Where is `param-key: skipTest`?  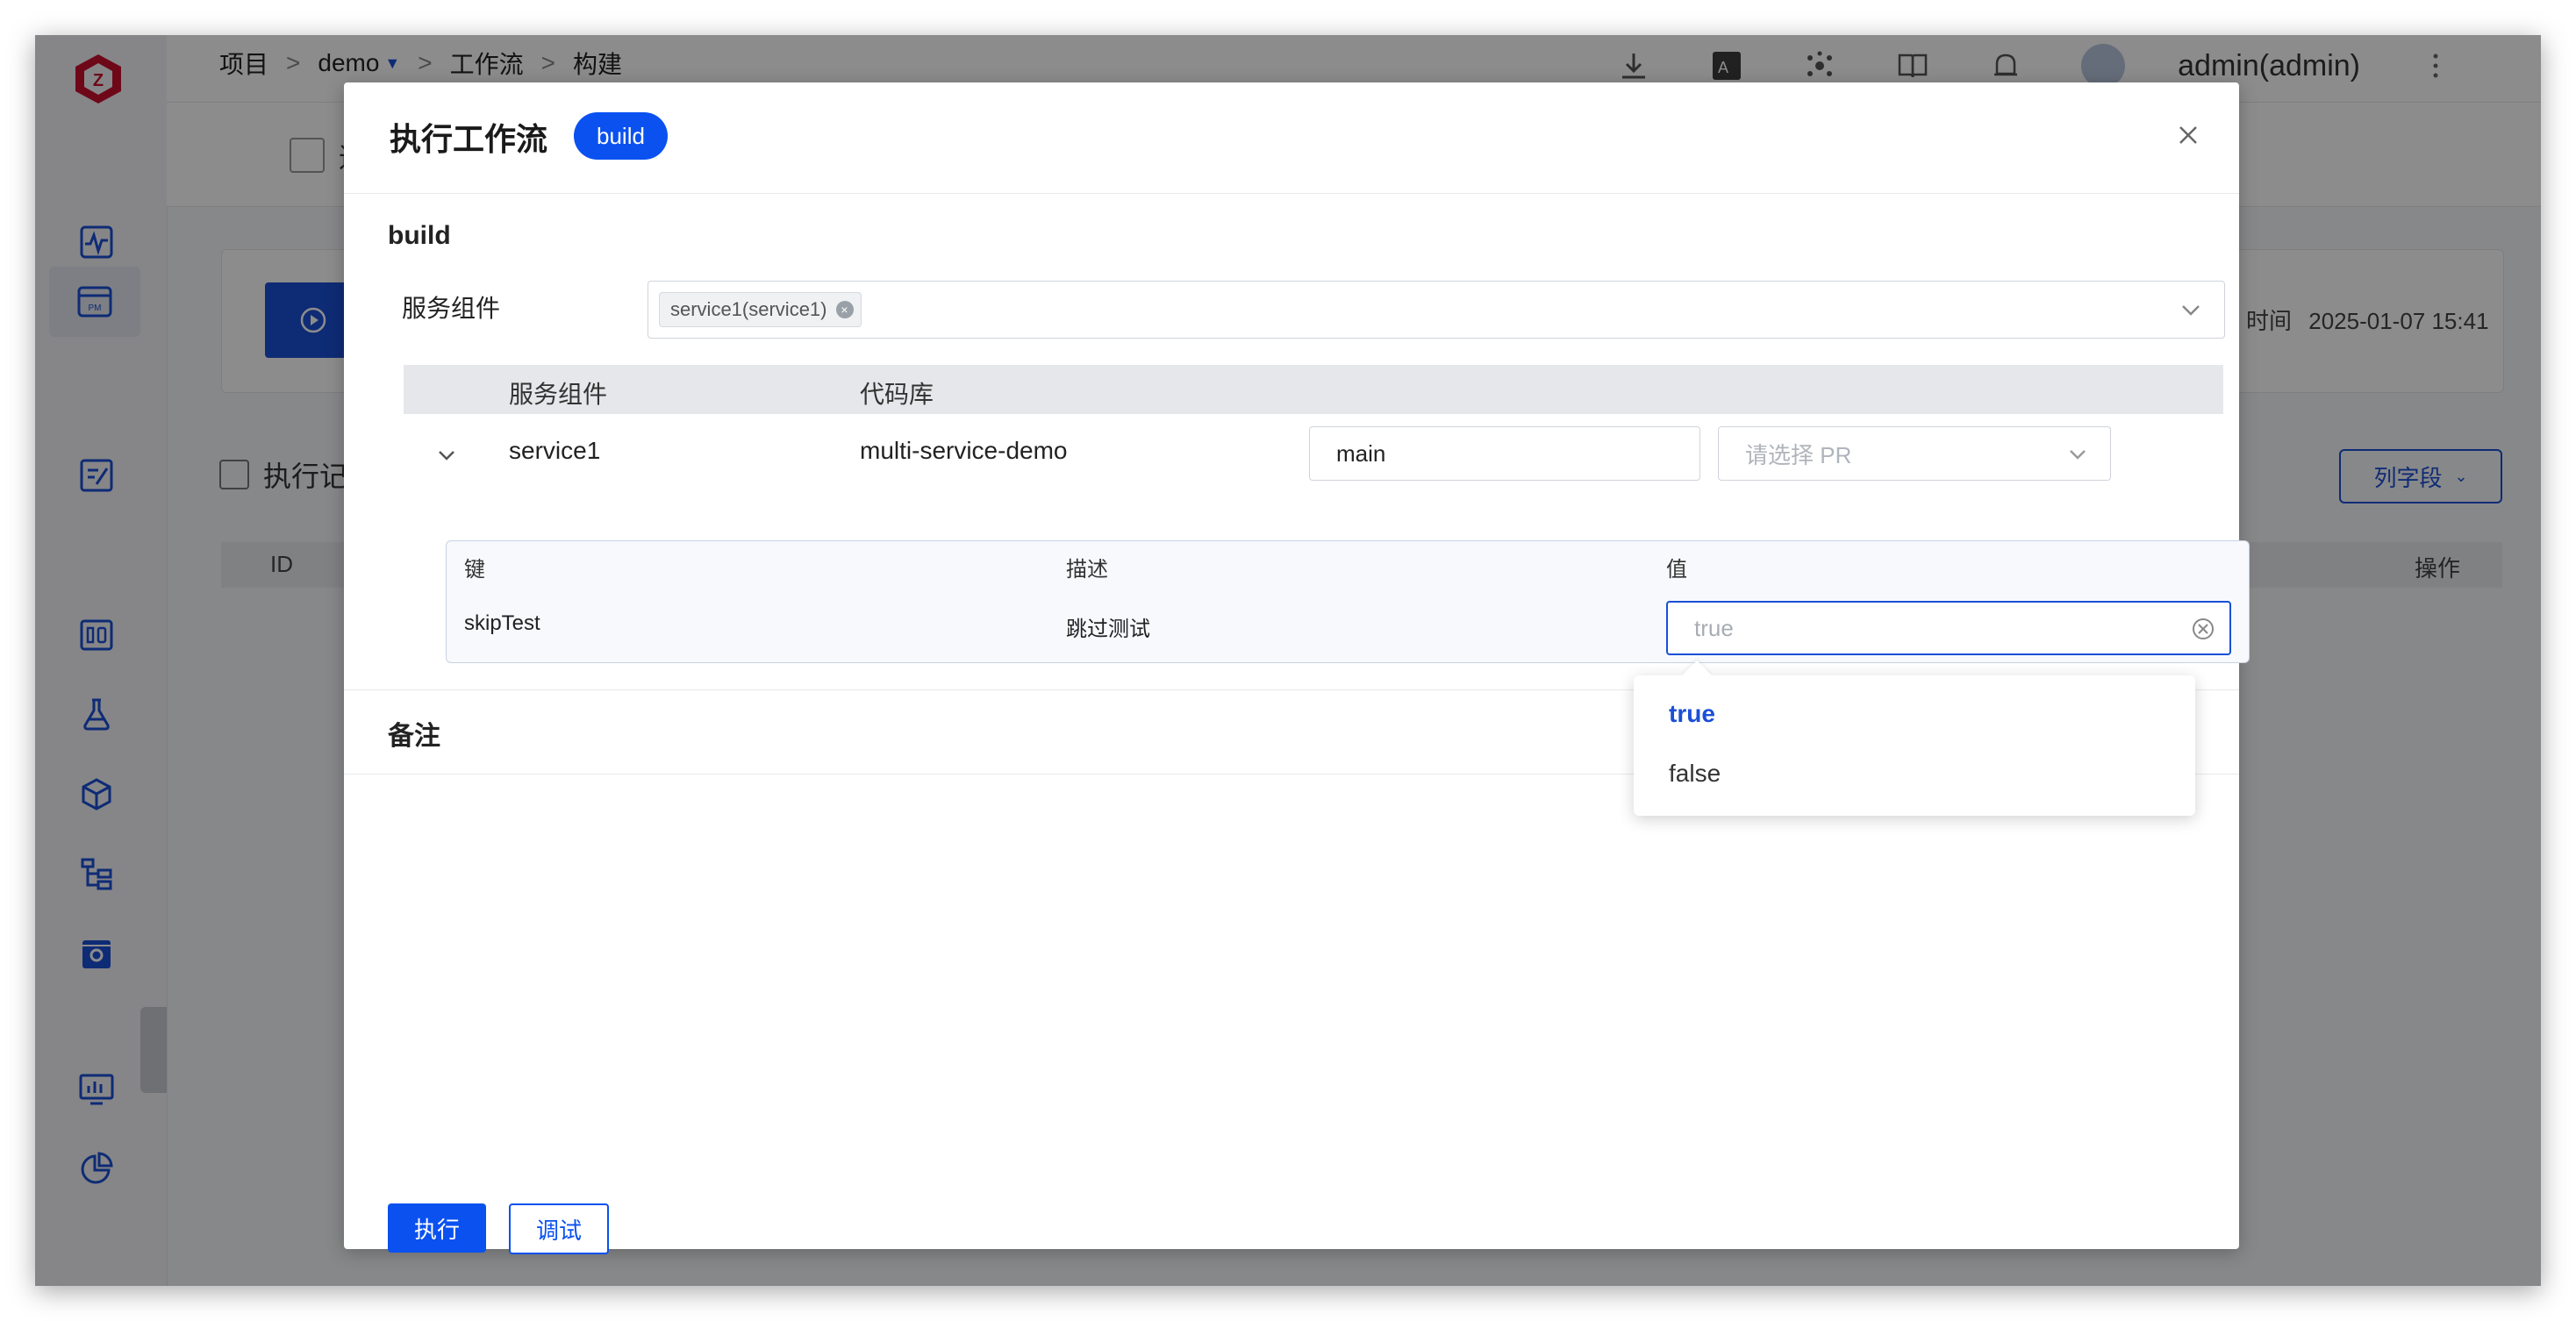 param-key: skipTest is located at coordinates (502, 623).